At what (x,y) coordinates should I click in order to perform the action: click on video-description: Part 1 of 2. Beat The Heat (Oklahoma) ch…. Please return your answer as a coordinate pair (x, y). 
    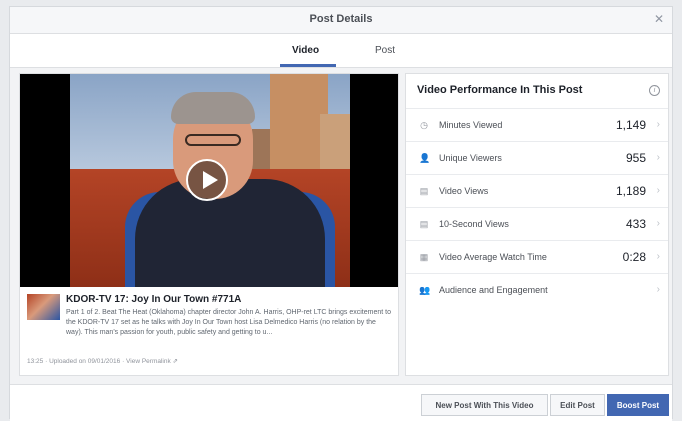
    Looking at the image, I should click on (228, 322).